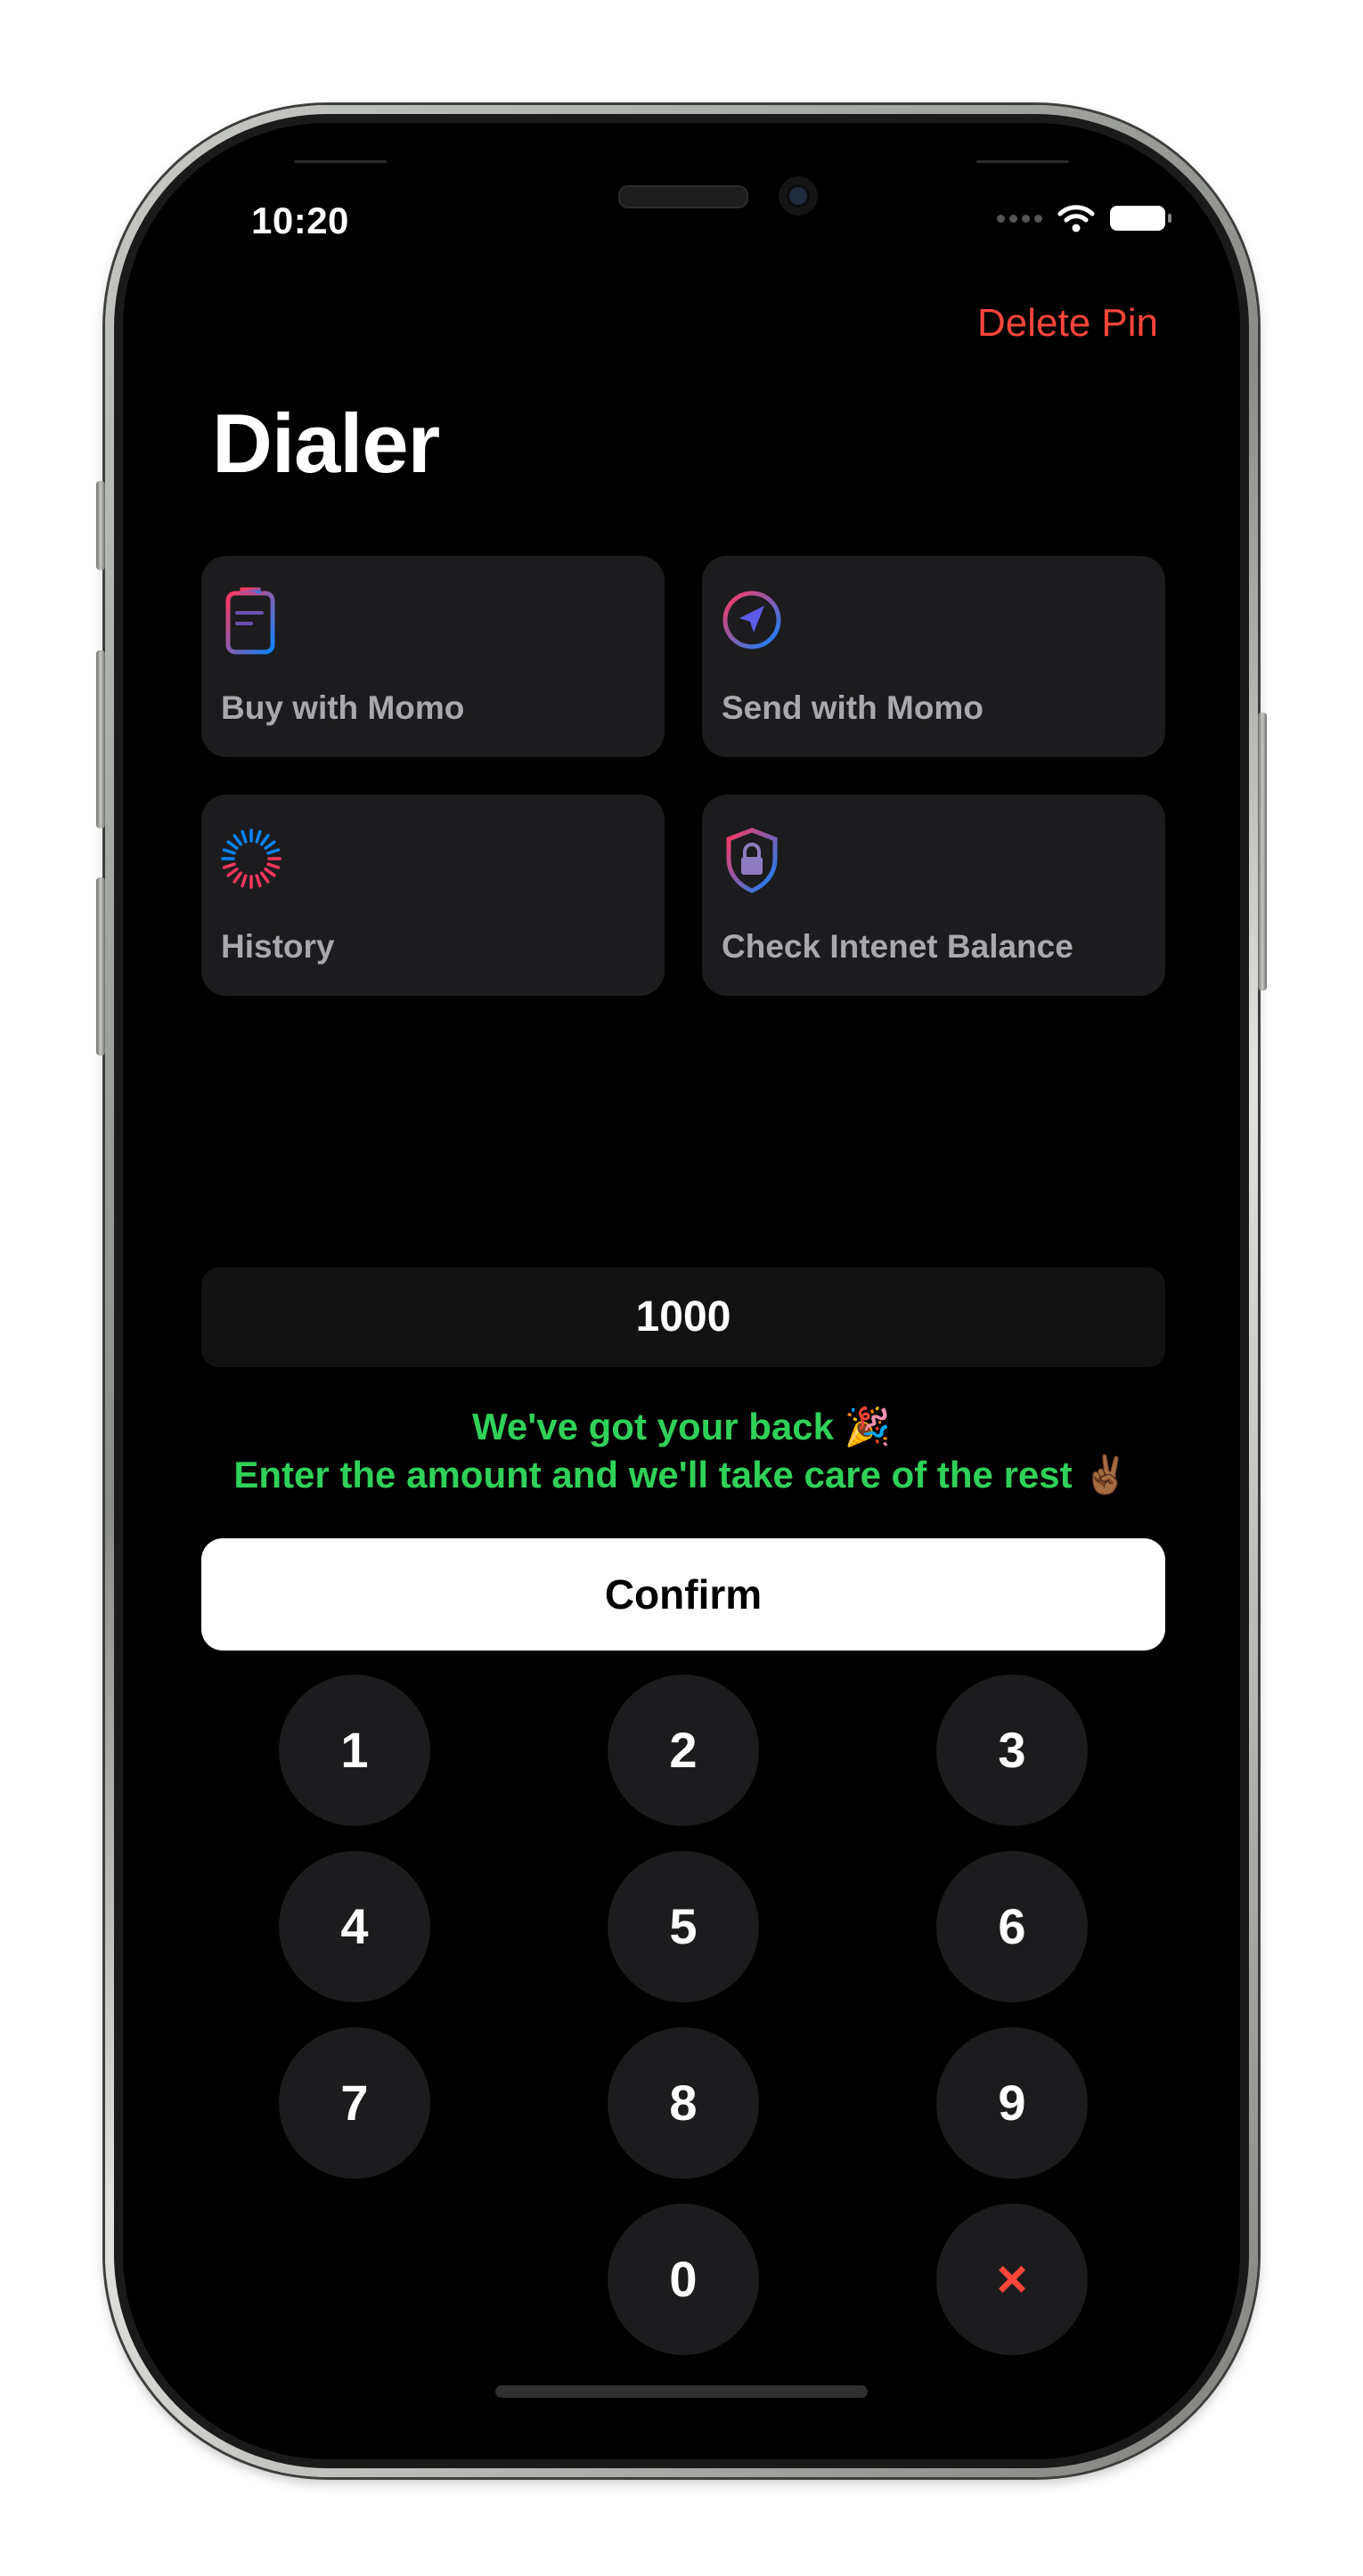 The image size is (1363, 2576). I want to click on message-line-1: We've got your back 🎉, so click(681, 1427).